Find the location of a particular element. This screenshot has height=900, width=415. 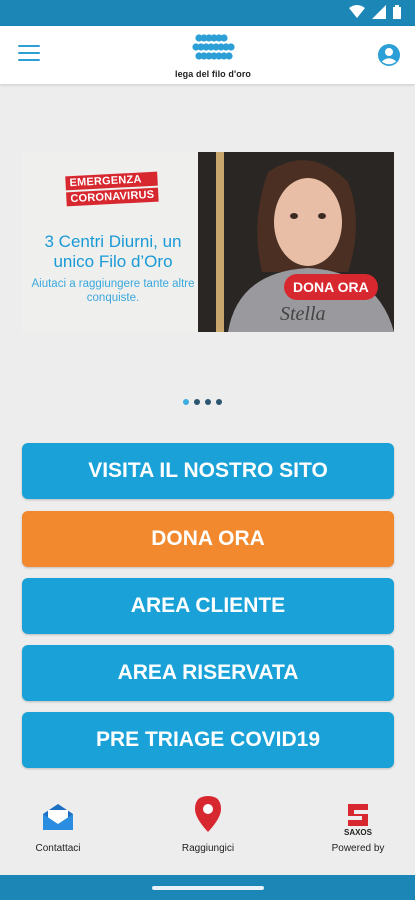

pre-triage-button: PRE TRIAGE COVID19 is located at coordinates (208, 740).